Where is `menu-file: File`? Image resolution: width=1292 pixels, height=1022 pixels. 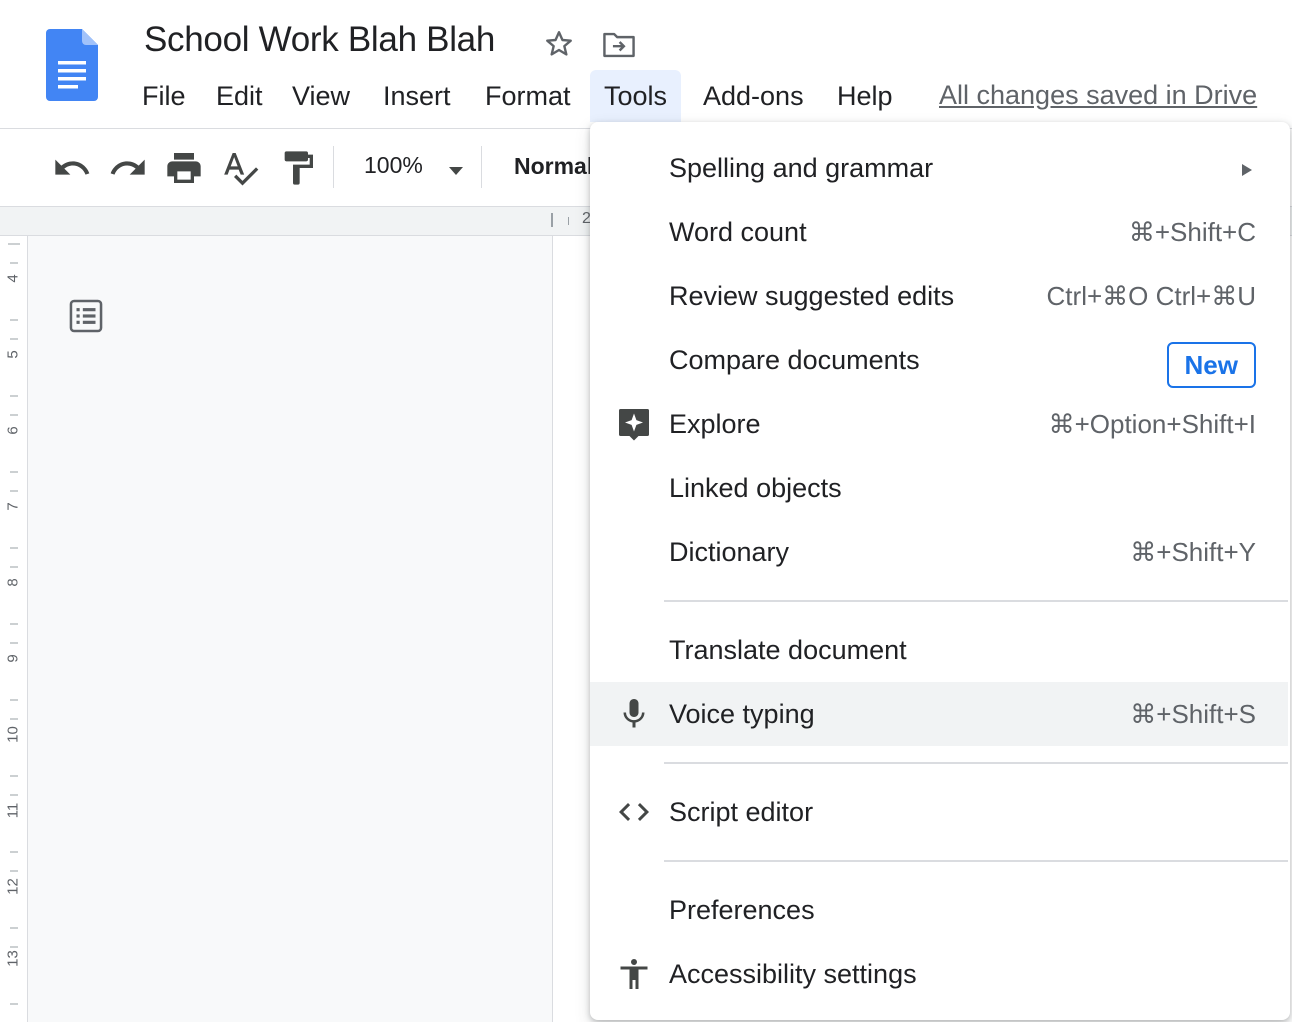 menu-file: File is located at coordinates (164, 96).